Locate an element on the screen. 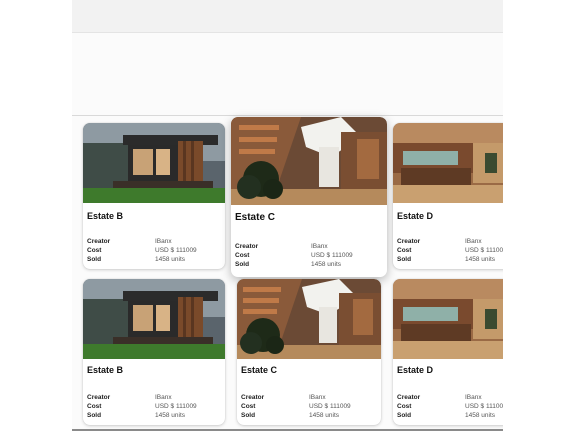  top-bar is located at coordinates (287, 16).